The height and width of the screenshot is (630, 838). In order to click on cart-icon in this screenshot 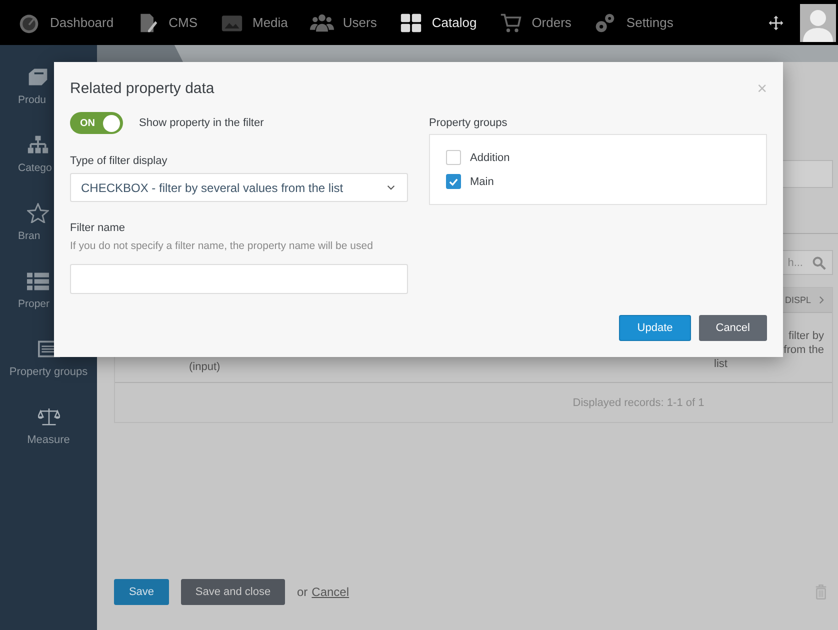, I will do `click(510, 23)`.